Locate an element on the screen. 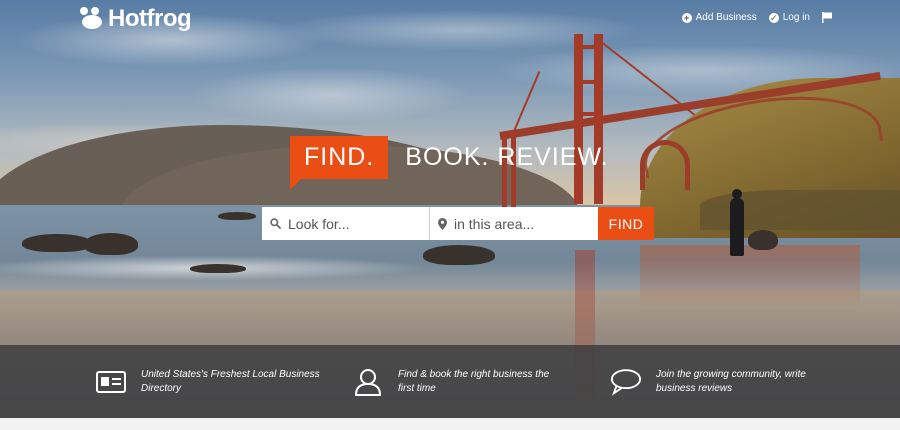 Image resolution: width=900 pixels, height=430 pixels. page-footer-strip is located at coordinates (450, 424).